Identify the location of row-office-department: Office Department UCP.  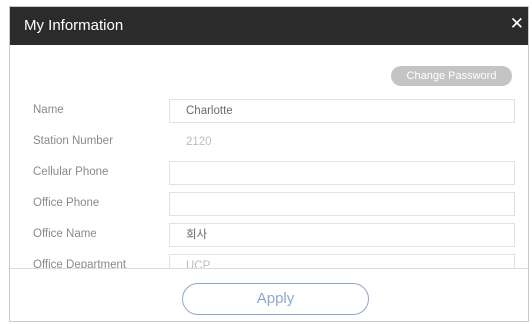
(269, 259).